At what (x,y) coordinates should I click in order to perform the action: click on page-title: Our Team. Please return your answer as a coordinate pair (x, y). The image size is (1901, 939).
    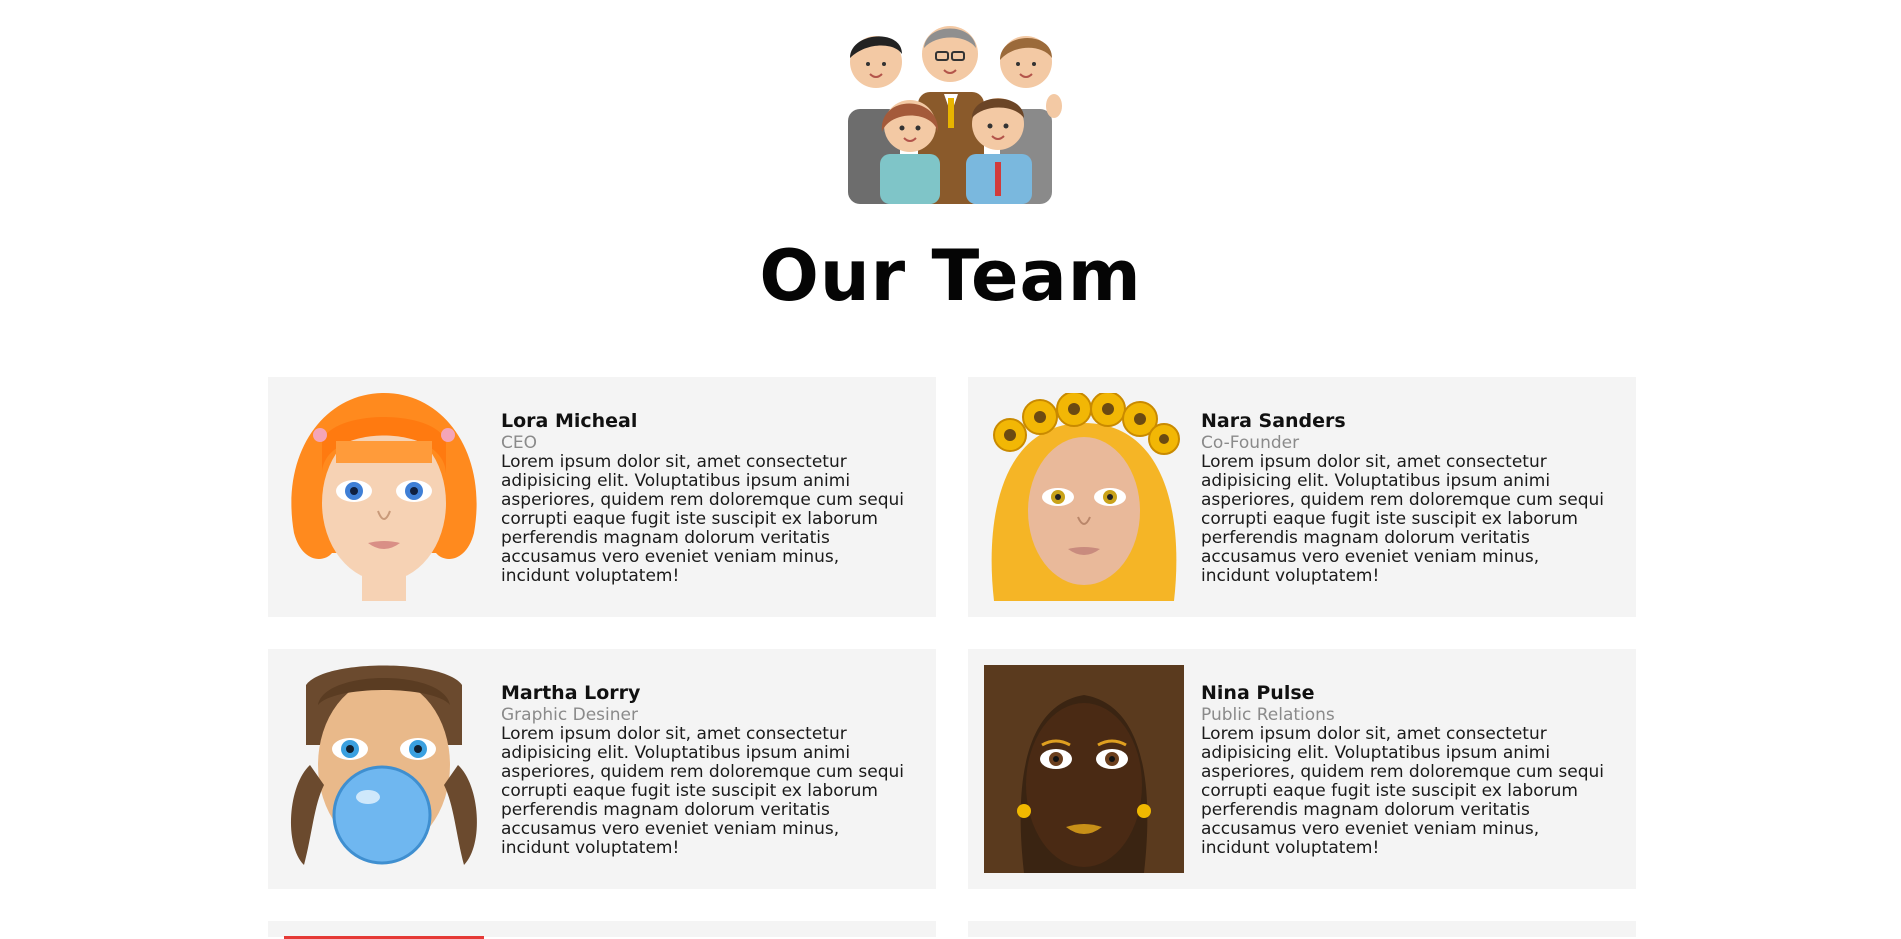
    Looking at the image, I should click on (950, 276).